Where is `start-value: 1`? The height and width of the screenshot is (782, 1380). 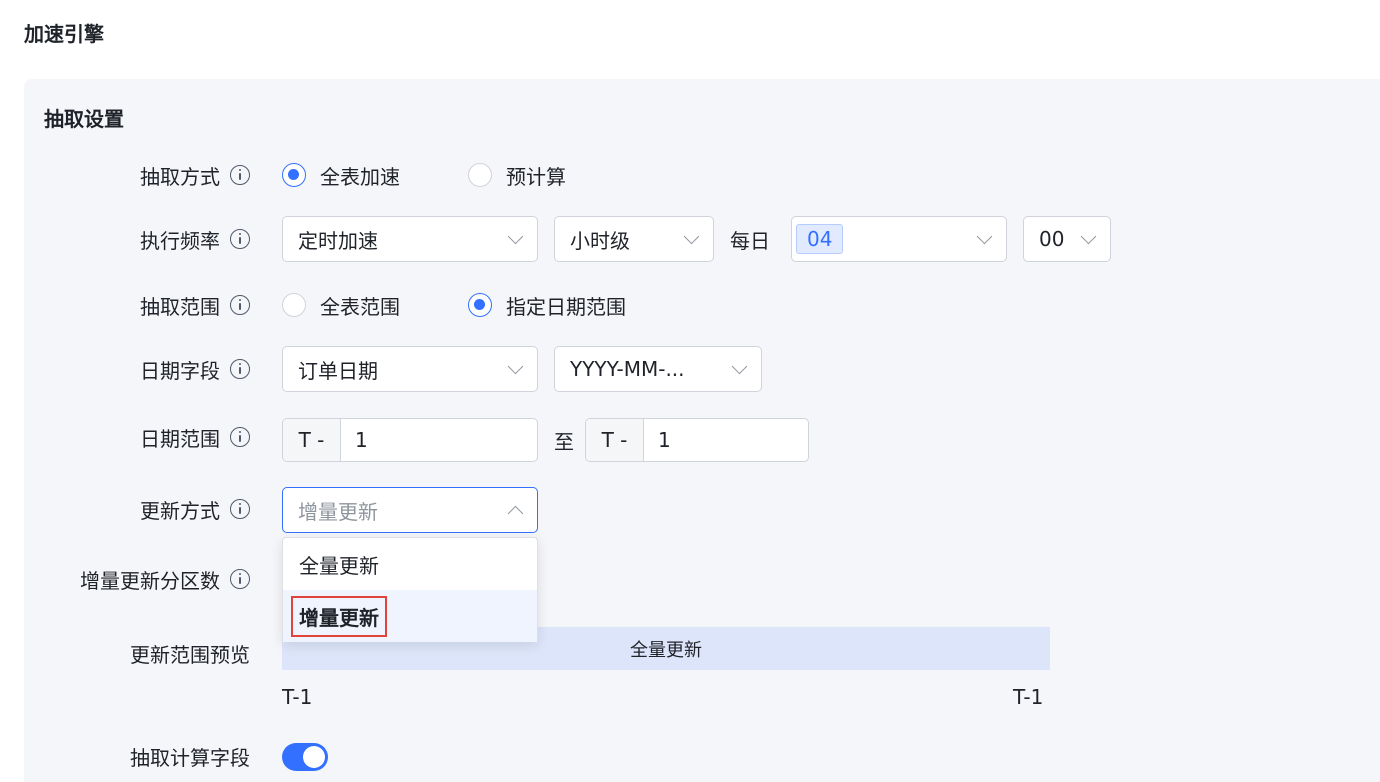
start-value: 1 is located at coordinates (439, 440).